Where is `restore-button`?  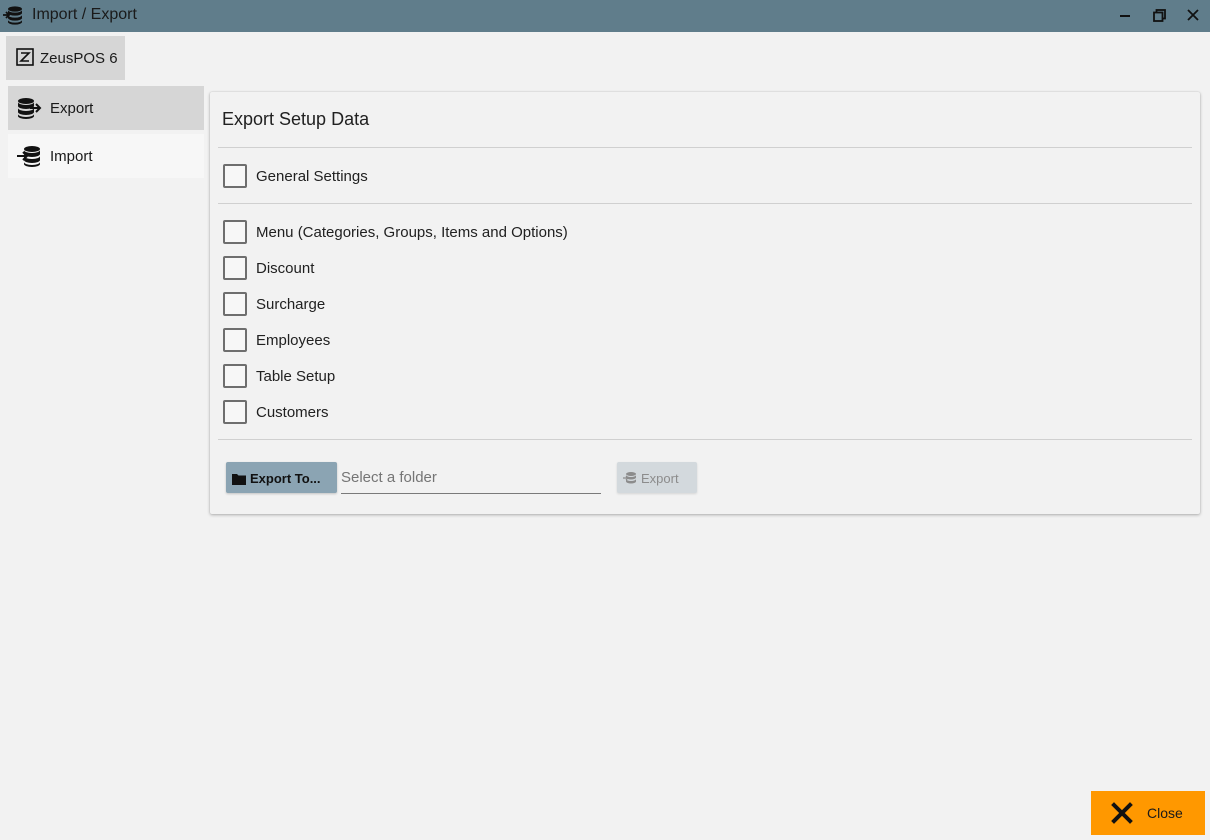
restore-button is located at coordinates (1159, 15).